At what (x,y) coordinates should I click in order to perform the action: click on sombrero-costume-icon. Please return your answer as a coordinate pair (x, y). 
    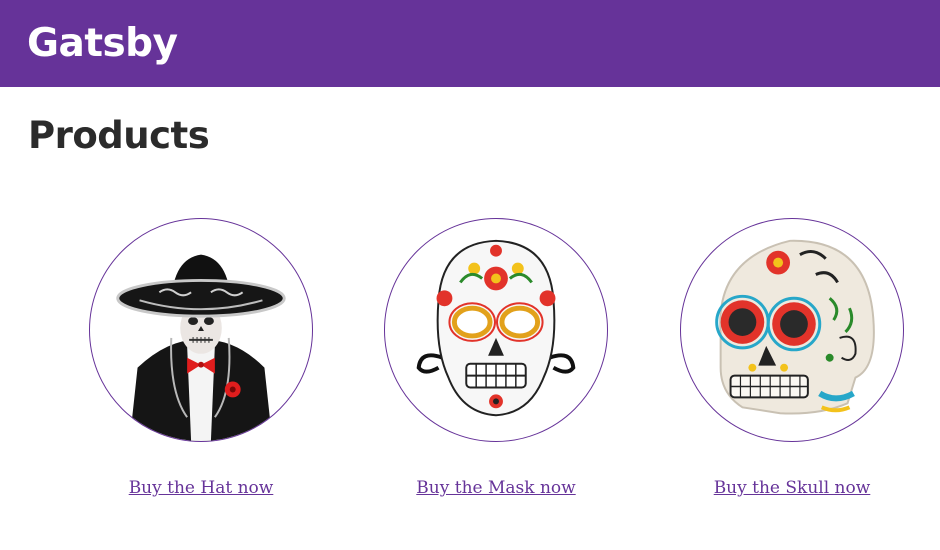
    Looking at the image, I should click on (201, 347).